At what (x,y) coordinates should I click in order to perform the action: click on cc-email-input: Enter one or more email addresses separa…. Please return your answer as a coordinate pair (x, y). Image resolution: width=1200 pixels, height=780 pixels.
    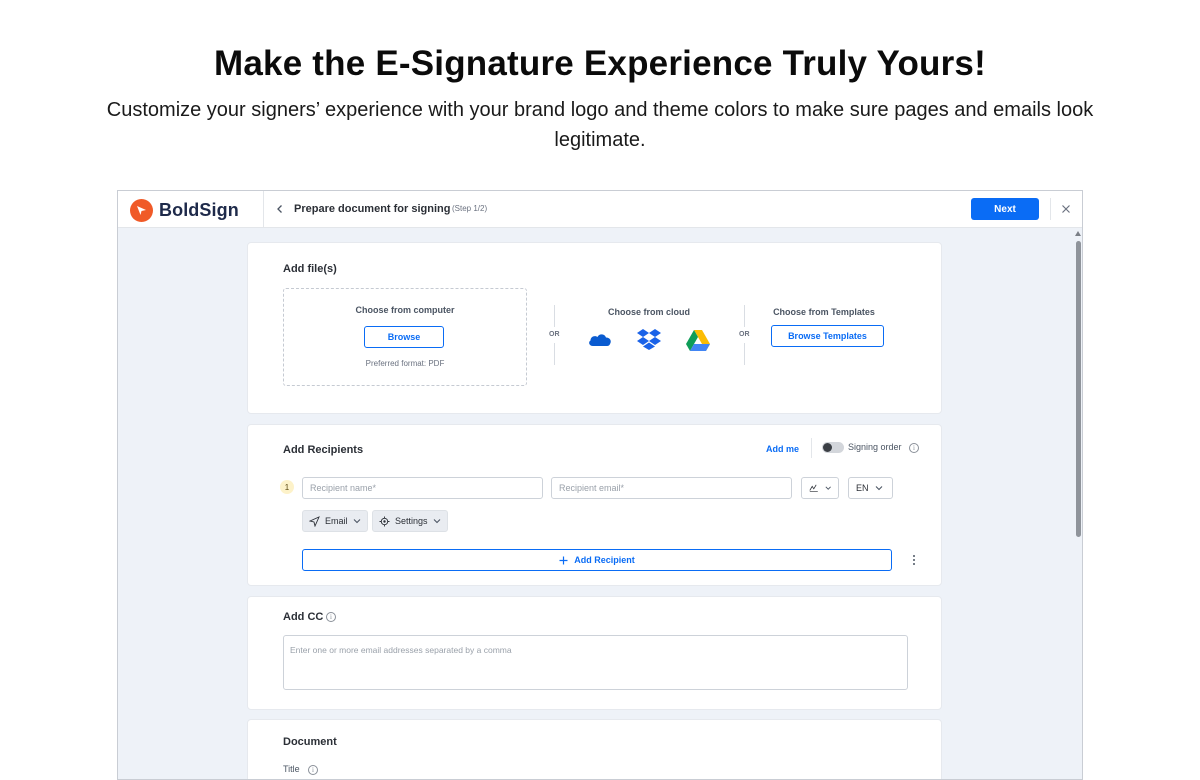
    Looking at the image, I should click on (595, 662).